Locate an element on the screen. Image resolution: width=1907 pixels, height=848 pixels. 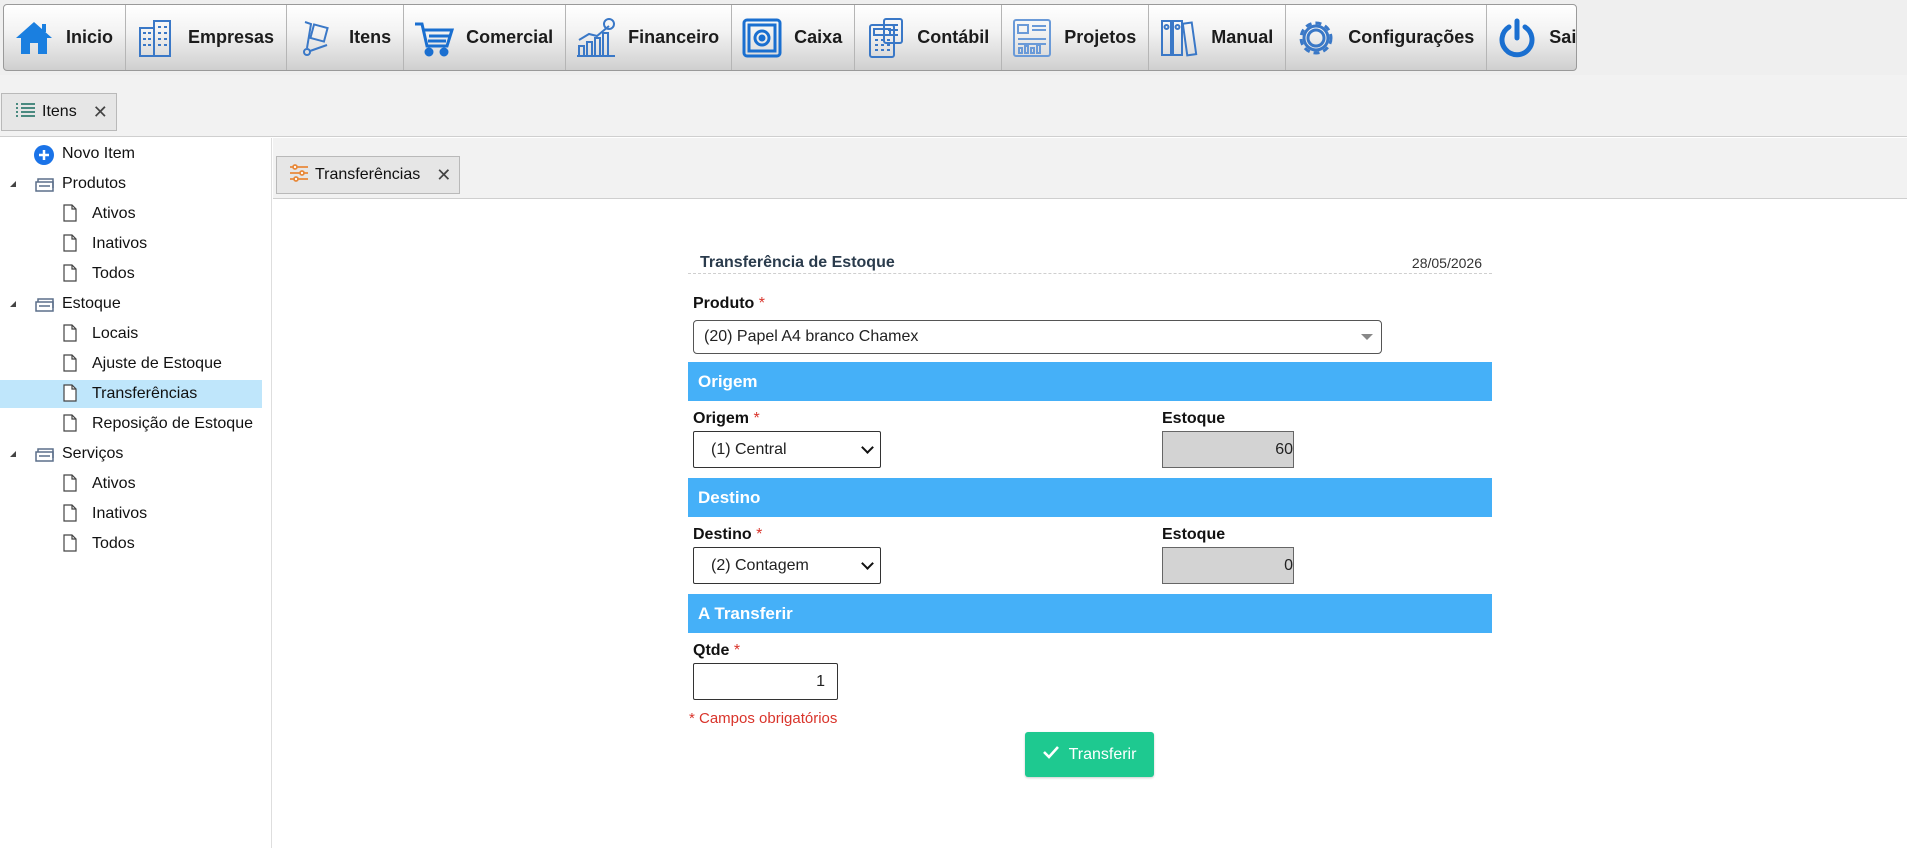
form-header: Transferência de Estoque 28/05/2026 is located at coordinates (1090, 256).